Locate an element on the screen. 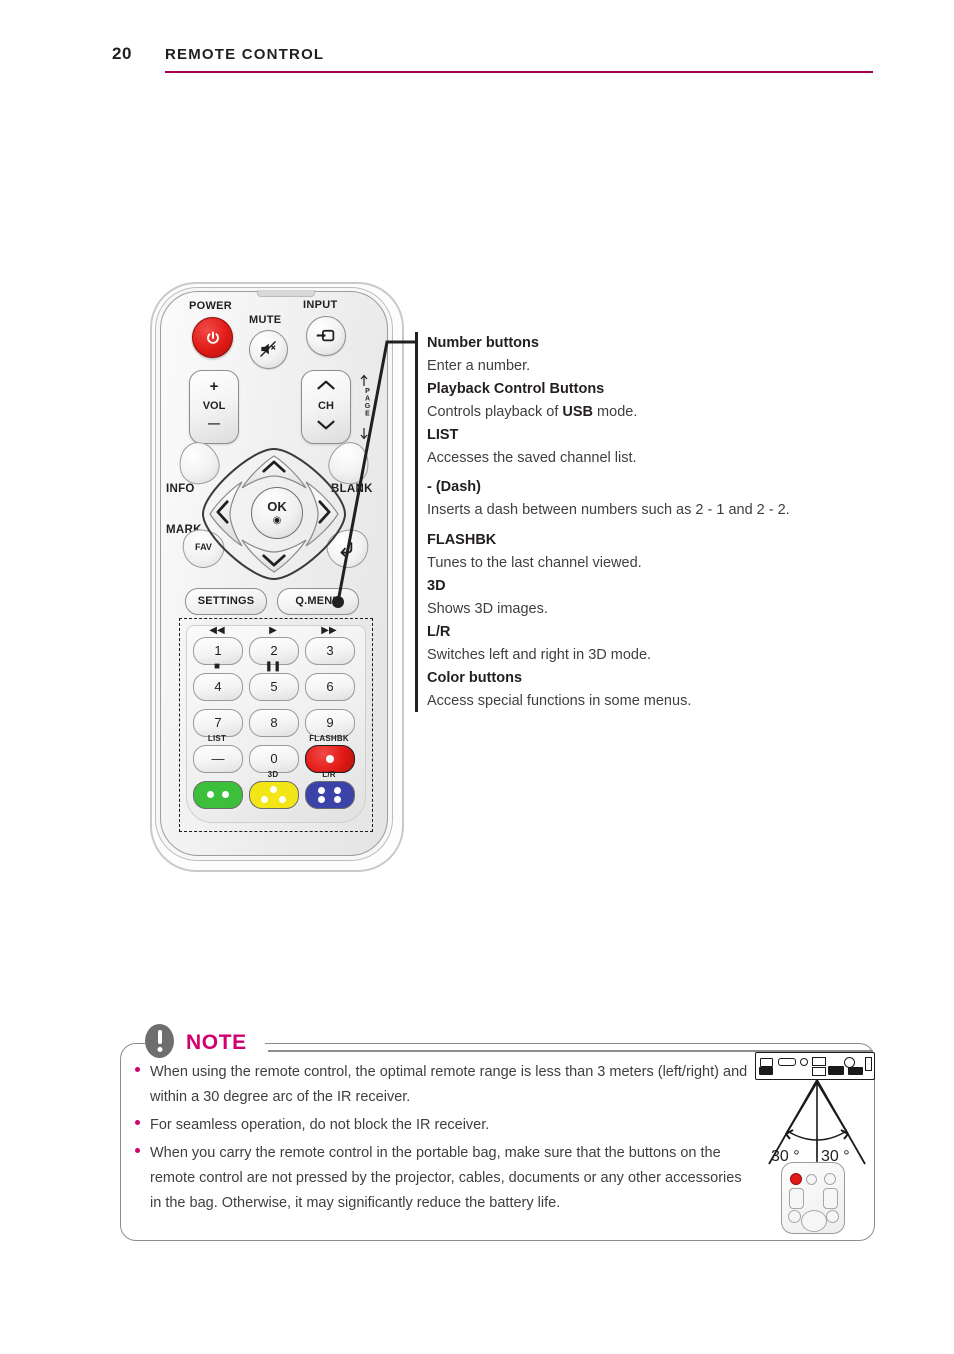  info-label: INFO is located at coordinates (180, 489).